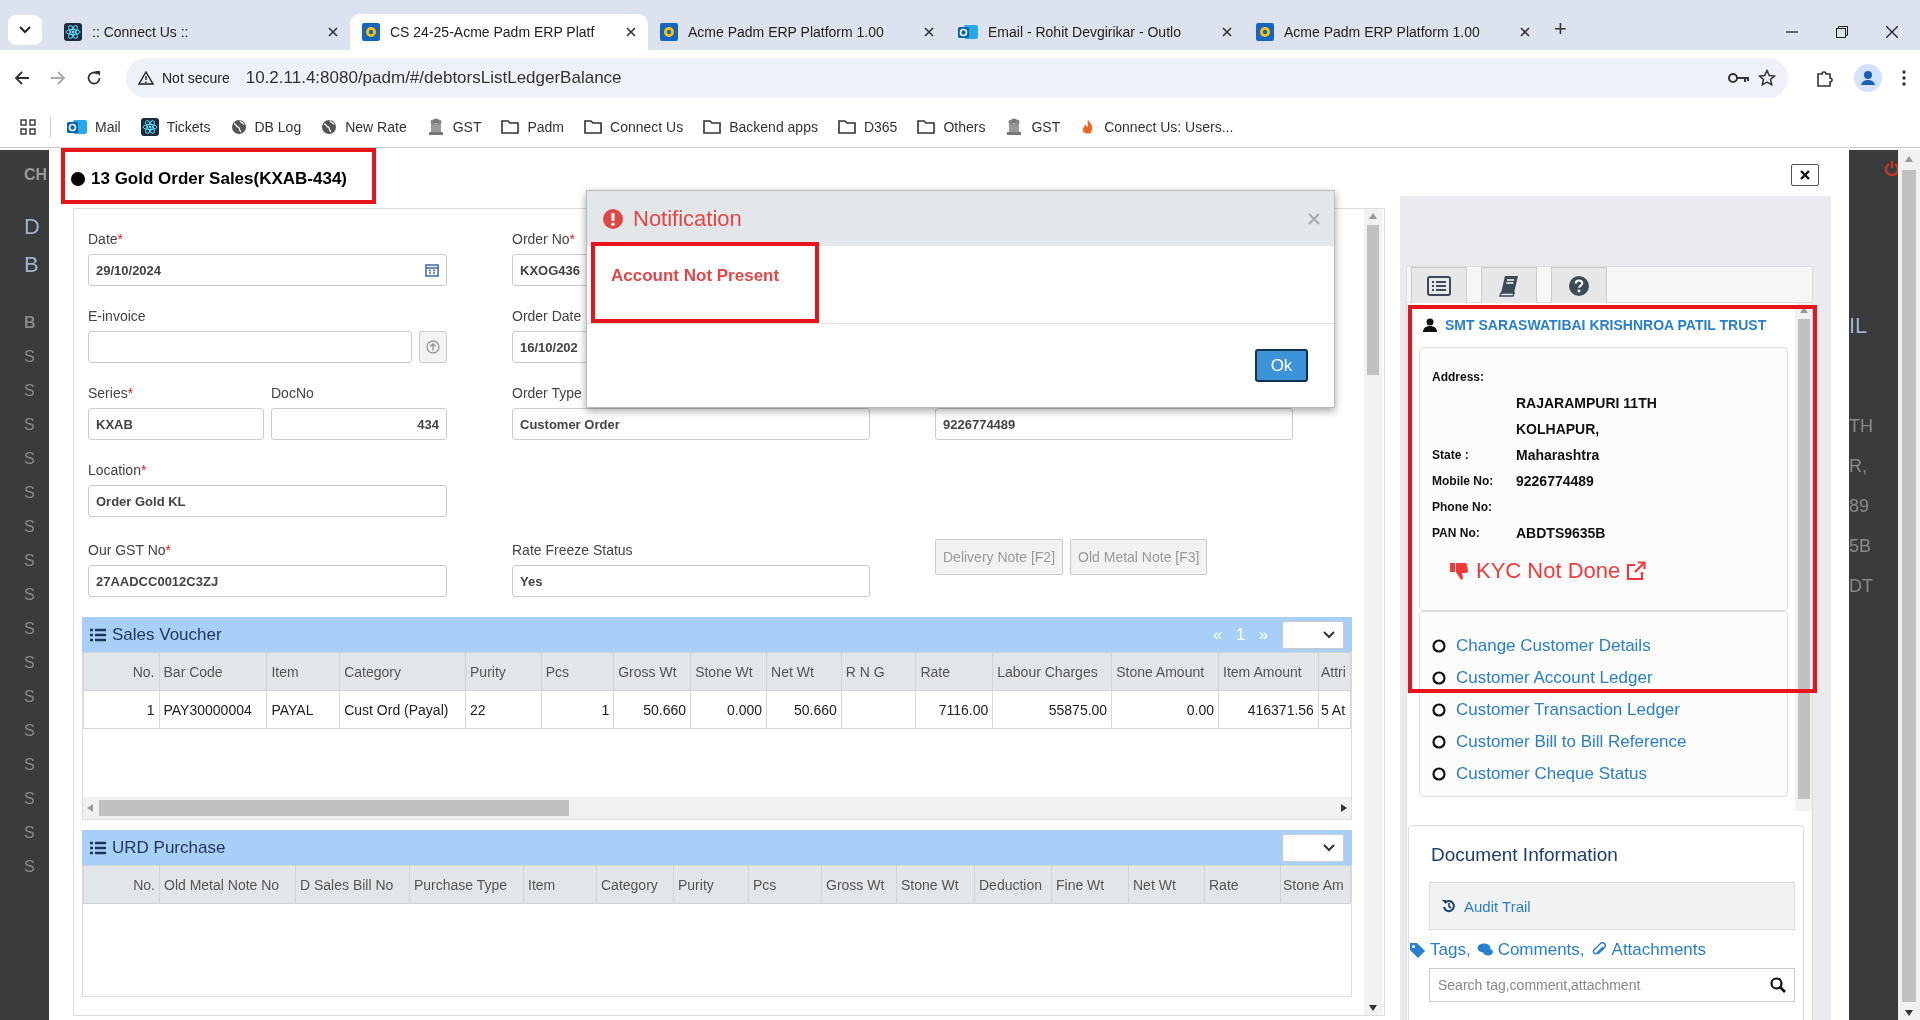 This screenshot has width=1920, height=1020. What do you see at coordinates (1165, 671) in the screenshot?
I see `column-header: Stone Amount` at bounding box center [1165, 671].